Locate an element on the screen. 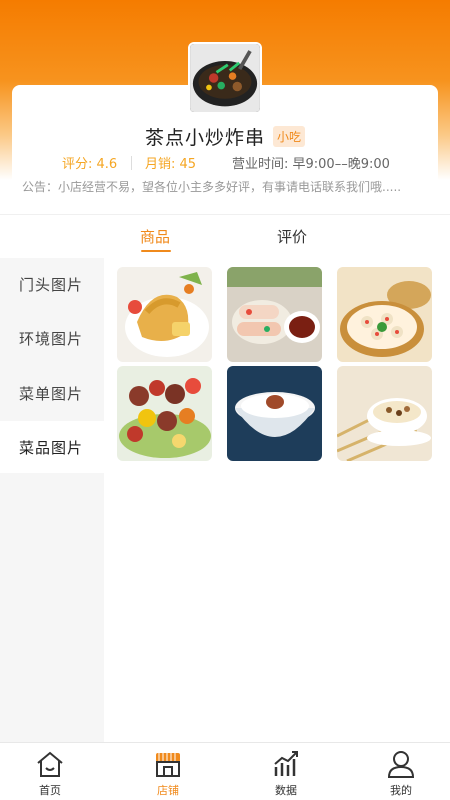 This screenshot has height=800, width=450. nav-mine-label: 我的 is located at coordinates (401, 790).